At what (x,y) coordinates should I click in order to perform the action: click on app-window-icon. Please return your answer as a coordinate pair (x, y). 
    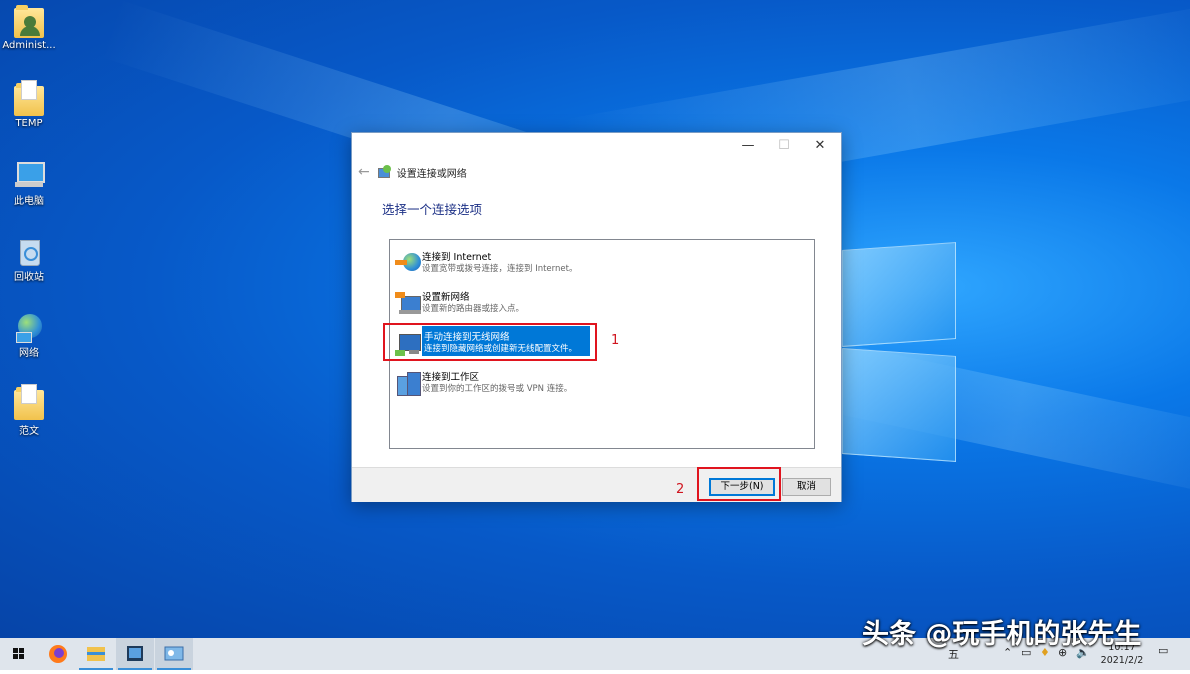
    Looking at the image, I should click on (135, 653).